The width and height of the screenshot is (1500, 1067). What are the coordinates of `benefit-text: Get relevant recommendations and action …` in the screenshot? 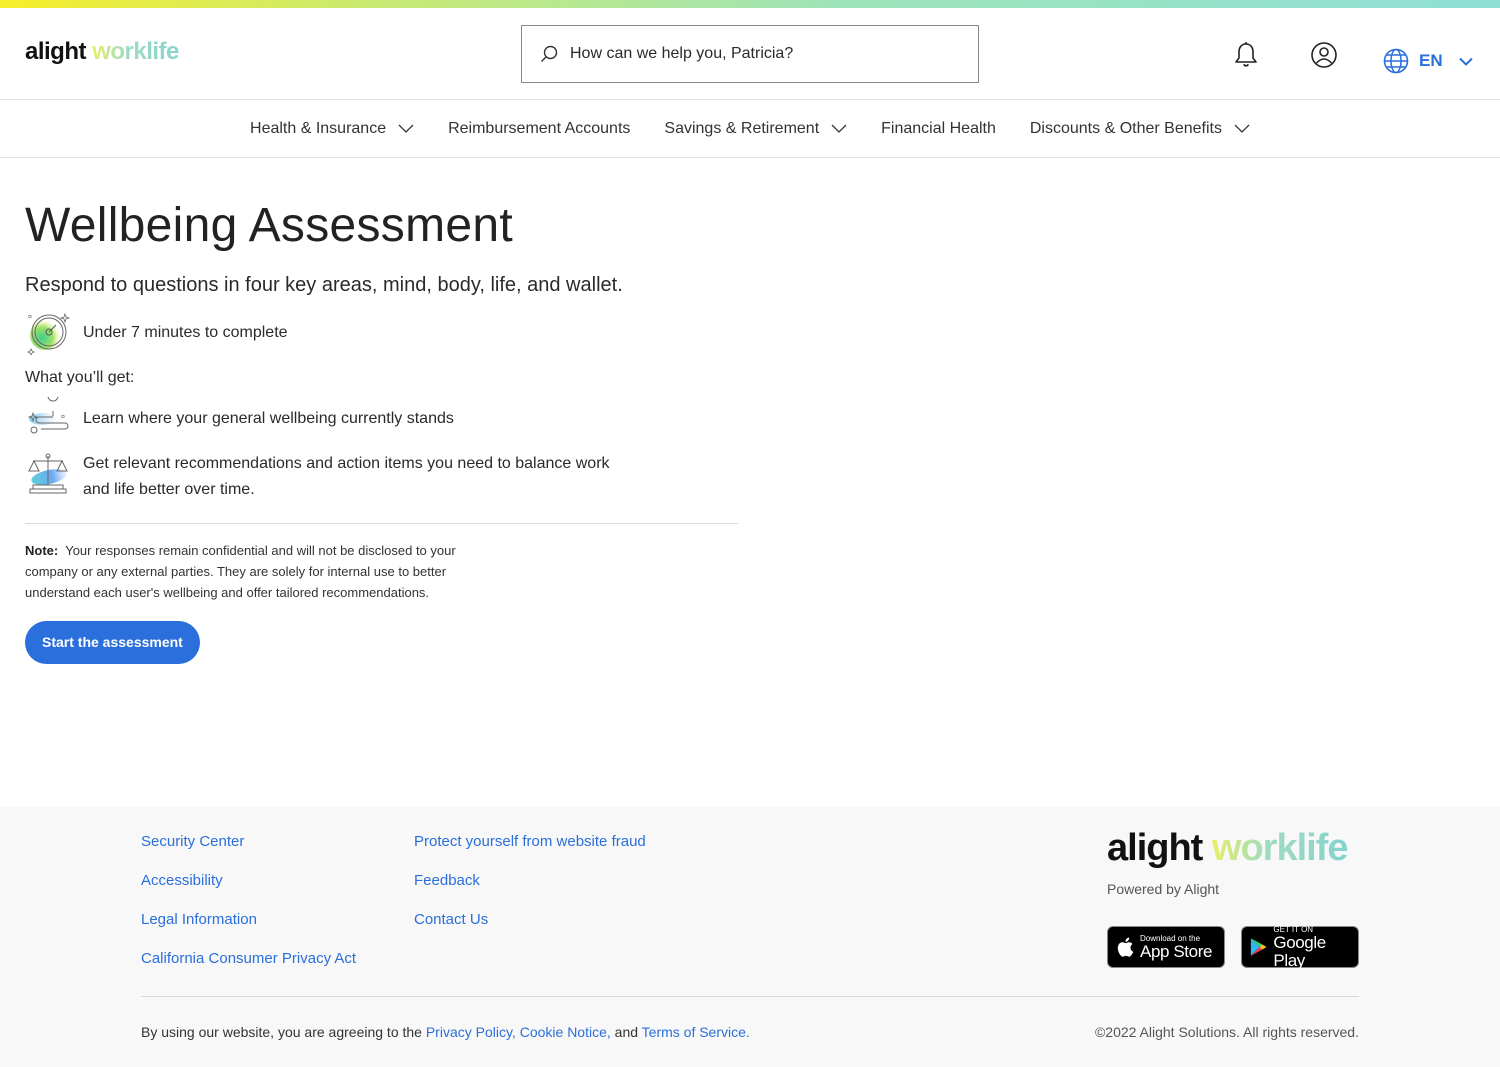 It's located at (346, 476).